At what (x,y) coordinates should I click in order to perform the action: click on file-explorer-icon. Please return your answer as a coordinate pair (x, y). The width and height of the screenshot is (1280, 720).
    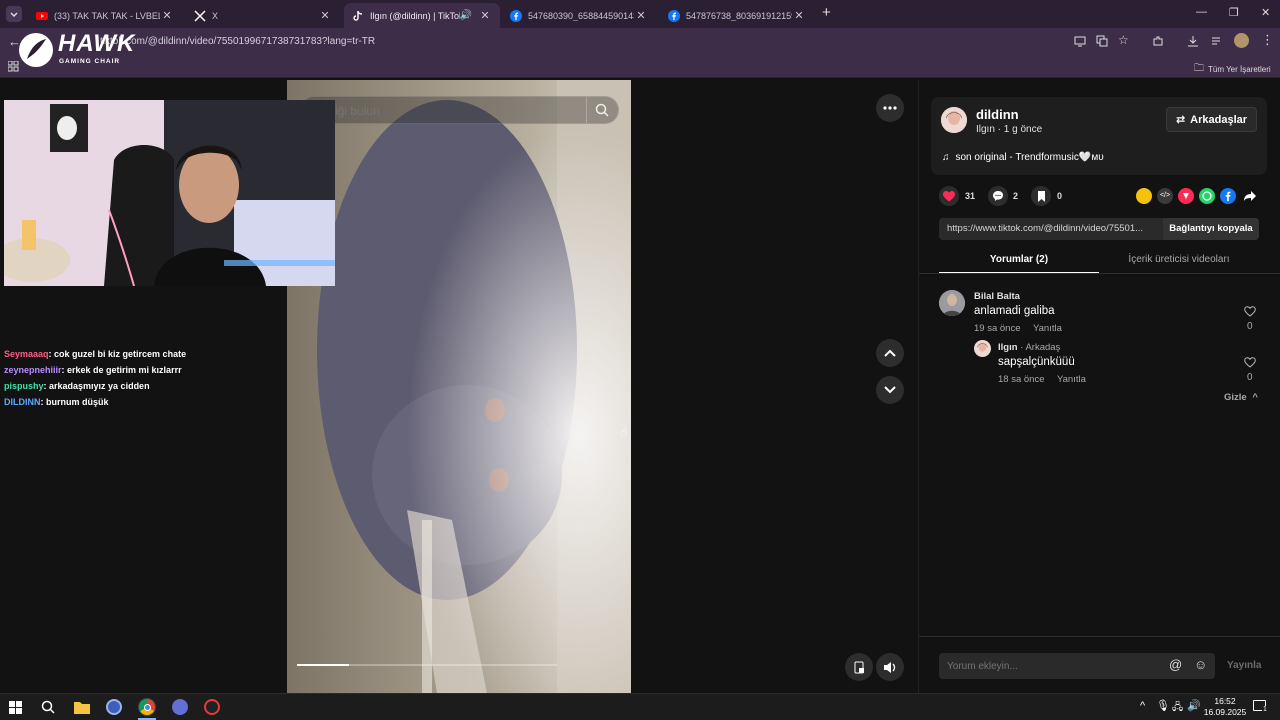
    Looking at the image, I should click on (82, 707).